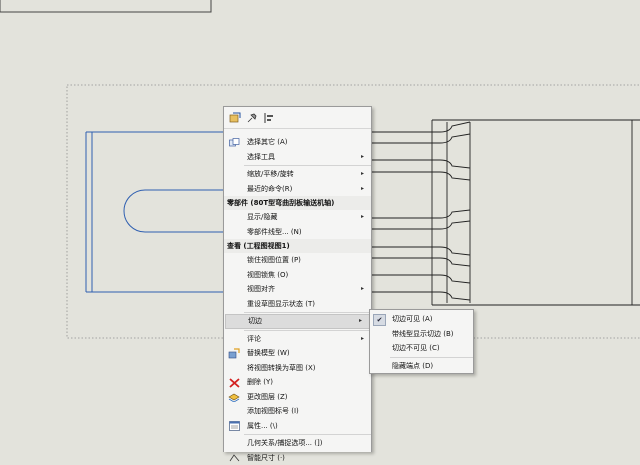  I want to click on menu-item-properties: 属性... (\), so click(297, 426).